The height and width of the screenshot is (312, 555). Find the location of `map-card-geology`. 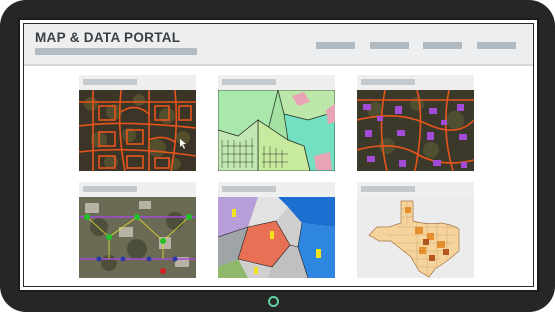

map-card-geology is located at coordinates (276, 230).